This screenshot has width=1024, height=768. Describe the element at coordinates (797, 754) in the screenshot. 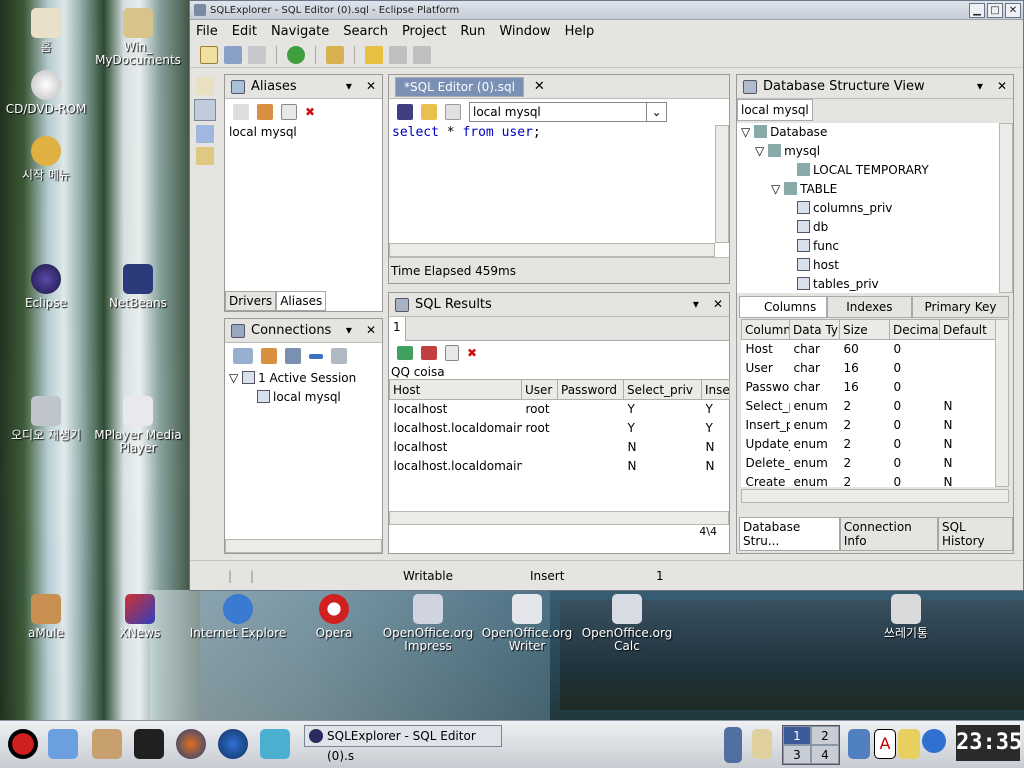

I see `workspace-3: 3` at that location.